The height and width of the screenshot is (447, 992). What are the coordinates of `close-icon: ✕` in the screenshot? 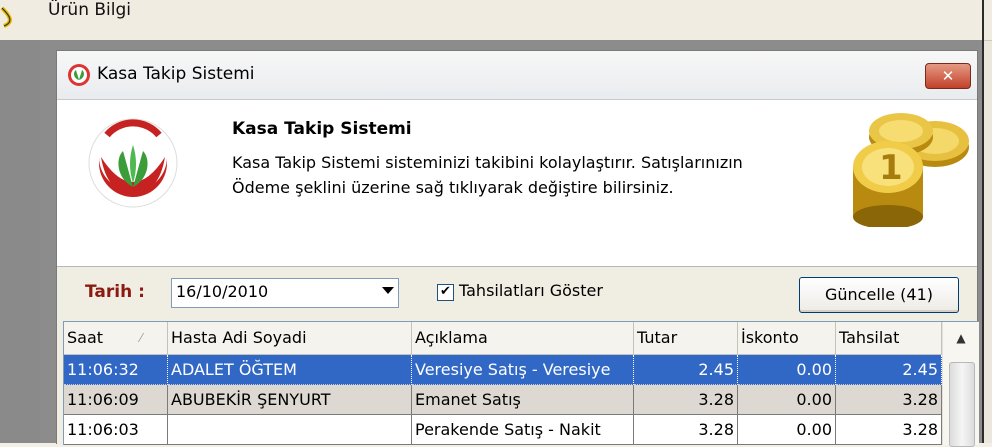 It's located at (948, 76).